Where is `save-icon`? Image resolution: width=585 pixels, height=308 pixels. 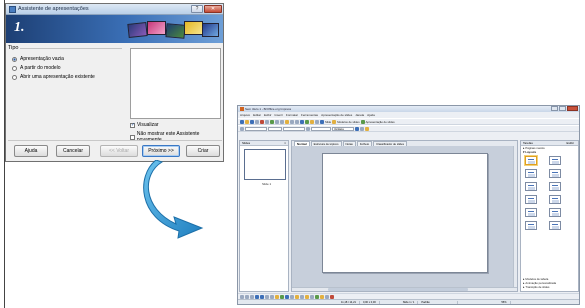
save-icon is located at coordinates (252, 121).